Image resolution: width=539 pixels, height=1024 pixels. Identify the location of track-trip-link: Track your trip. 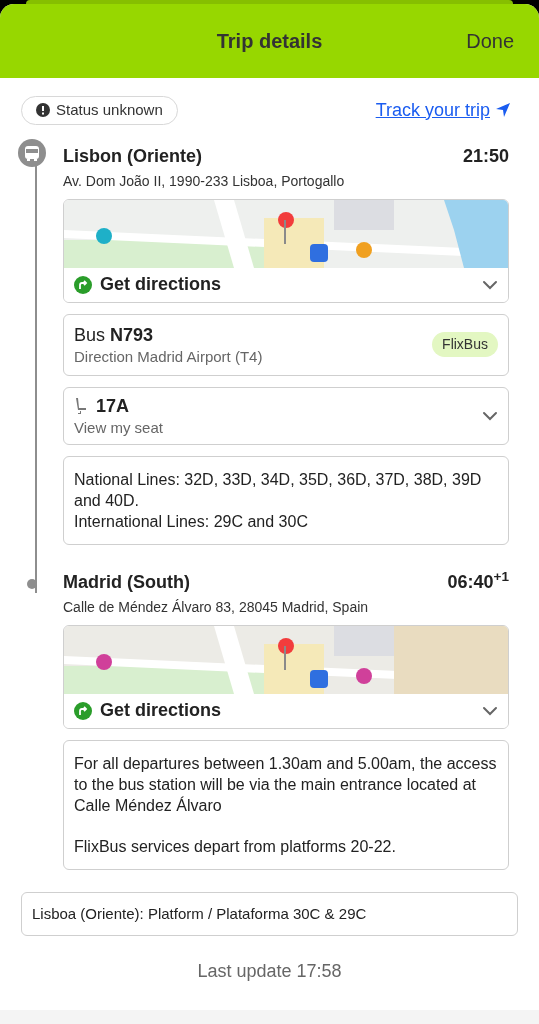
(446, 110).